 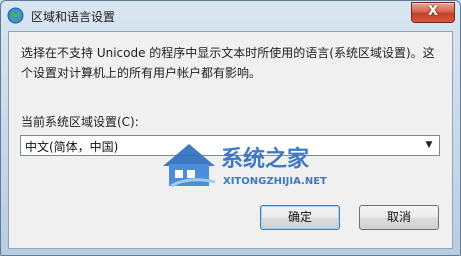 I want to click on close-icon: X, so click(x=433, y=11).